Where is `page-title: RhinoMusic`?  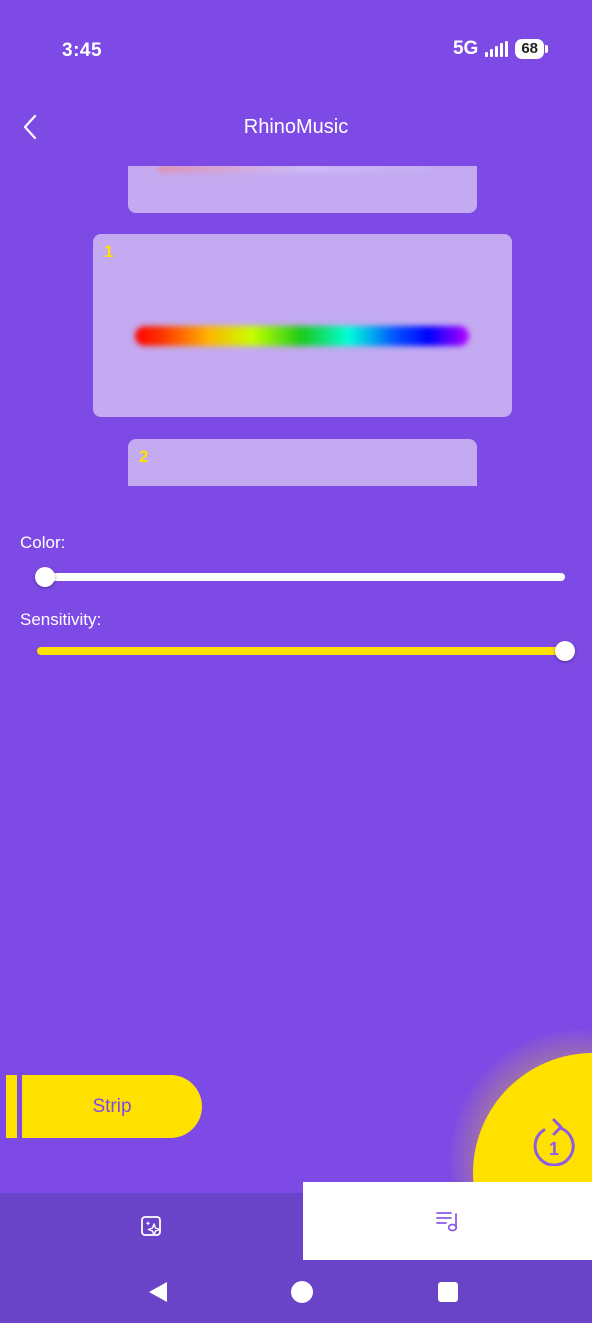 page-title: RhinoMusic is located at coordinates (296, 127).